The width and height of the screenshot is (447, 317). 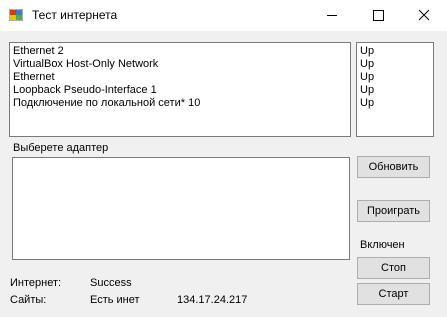 I want to click on internet-label: Интернет:, so click(x=36, y=283).